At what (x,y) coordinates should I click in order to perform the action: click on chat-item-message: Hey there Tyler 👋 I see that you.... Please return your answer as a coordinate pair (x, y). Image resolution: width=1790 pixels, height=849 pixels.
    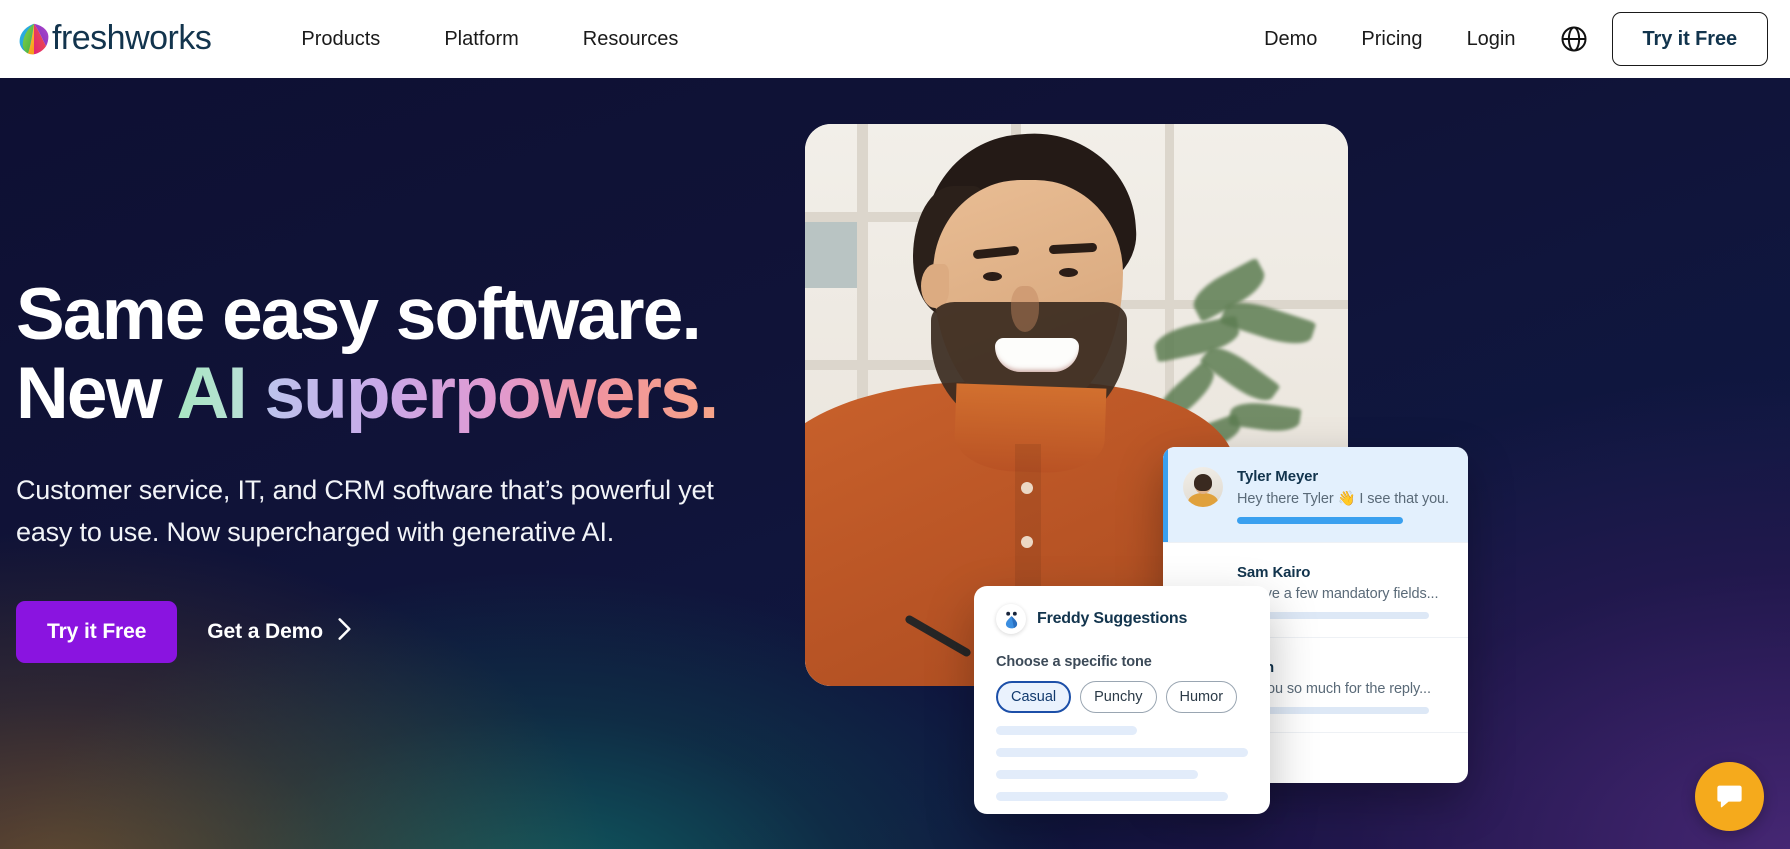
    Looking at the image, I should click on (1343, 499).